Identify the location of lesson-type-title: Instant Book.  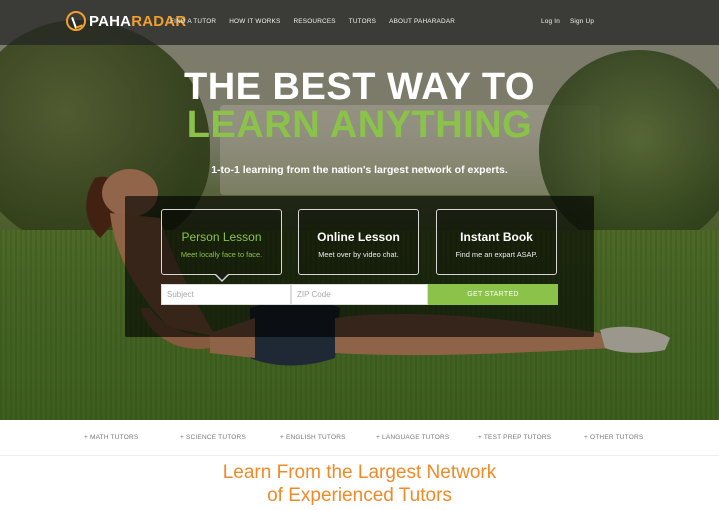
(496, 237).